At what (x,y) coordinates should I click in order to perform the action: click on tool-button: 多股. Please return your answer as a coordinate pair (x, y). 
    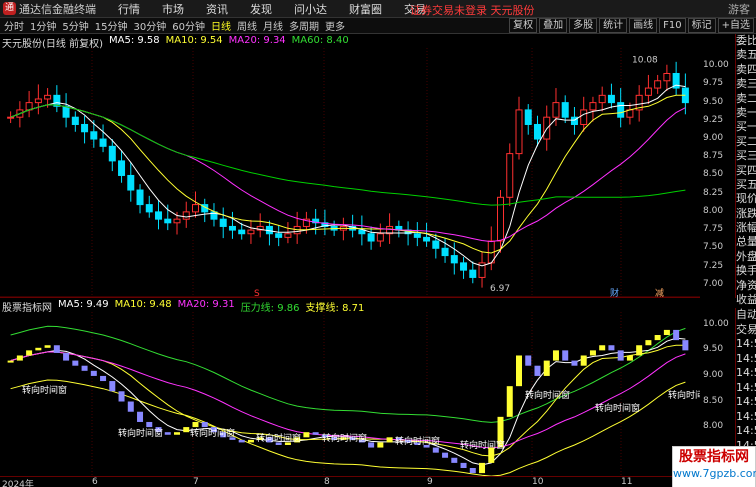
    Looking at the image, I should click on (583, 25).